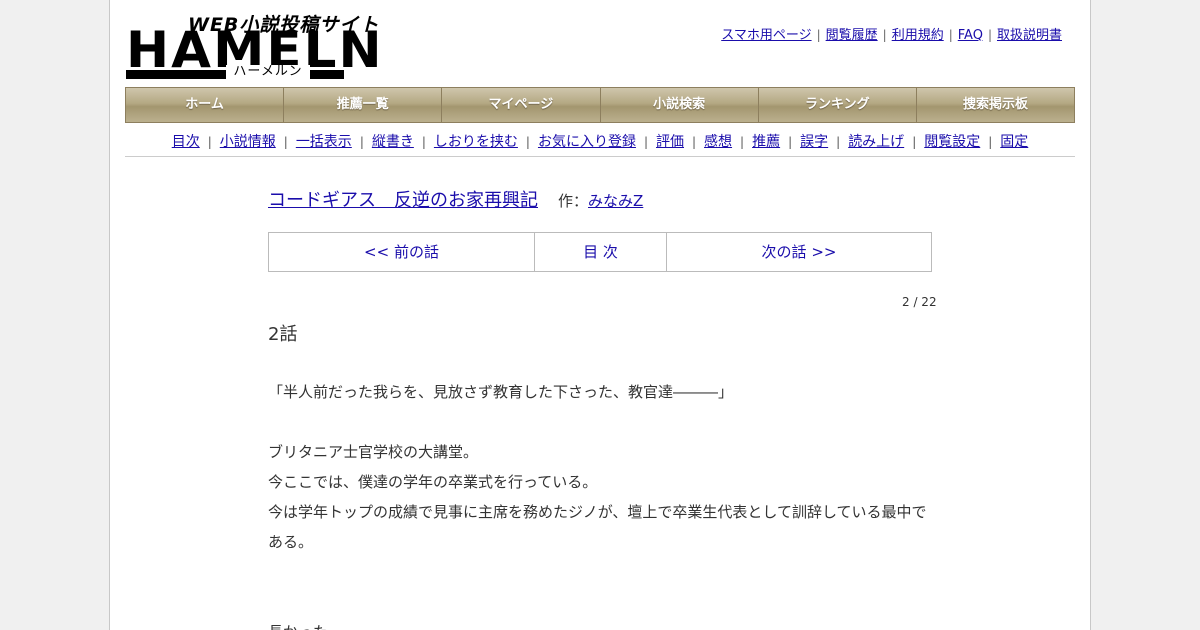 Image resolution: width=1200 pixels, height=630 pixels. What do you see at coordinates (433, 482) in the screenshot?
I see `body-paragraph: 今ここでは、僕達の学年の卒業式を行っている。` at bounding box center [433, 482].